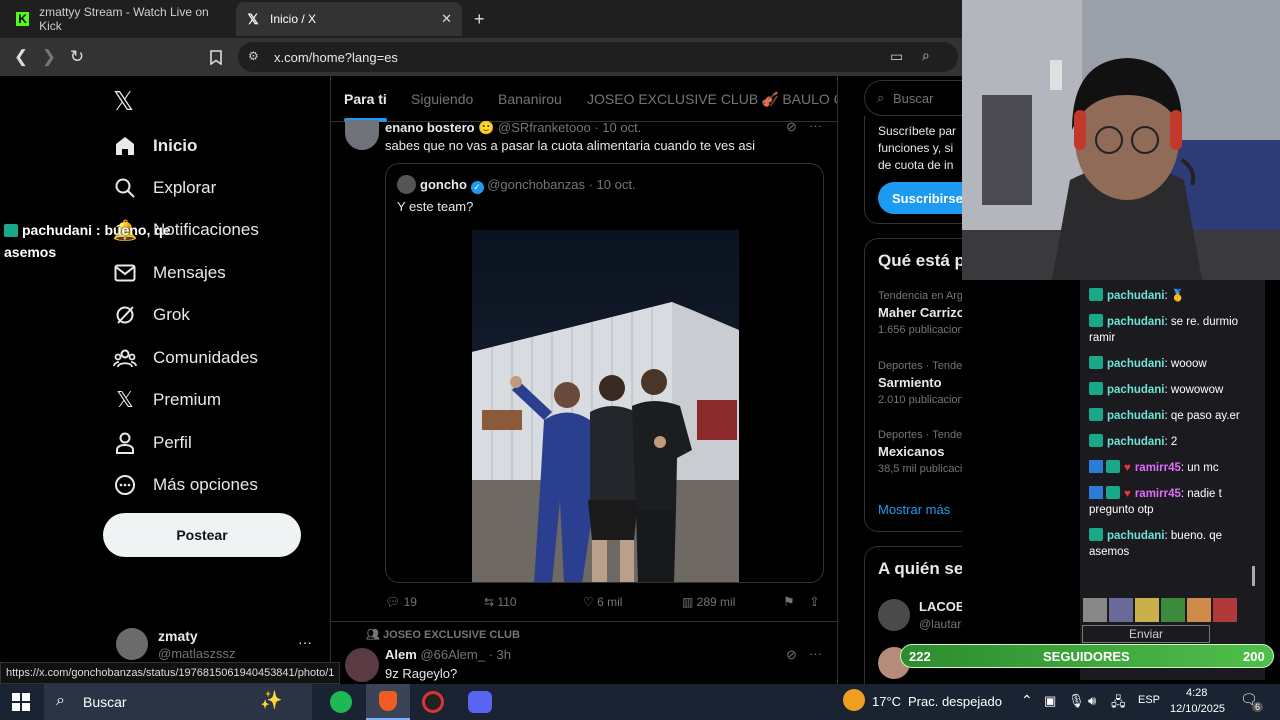 The height and width of the screenshot is (720, 1280). Describe the element at coordinates (253, 56) in the screenshot. I see `site-info-icon: ⚙` at that location.